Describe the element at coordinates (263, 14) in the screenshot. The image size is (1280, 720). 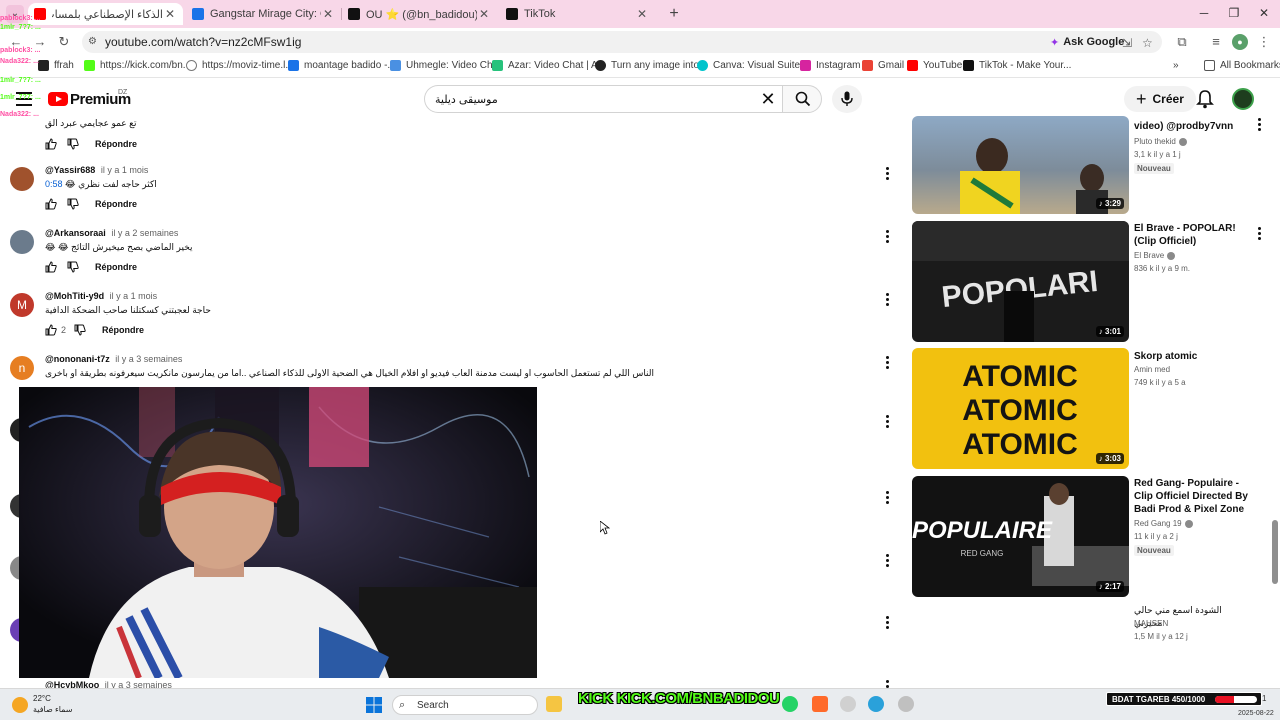
I see `tab-gangstar: Gangstar Mirage City: Online Ap ✕` at that location.